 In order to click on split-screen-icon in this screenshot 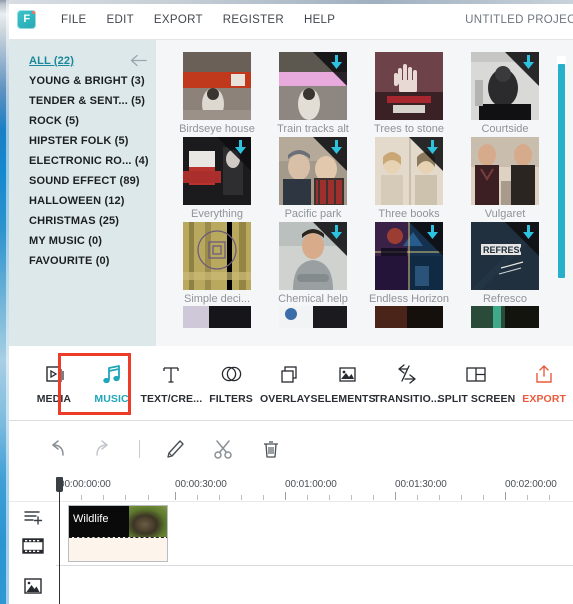, I will do `click(476, 374)`.